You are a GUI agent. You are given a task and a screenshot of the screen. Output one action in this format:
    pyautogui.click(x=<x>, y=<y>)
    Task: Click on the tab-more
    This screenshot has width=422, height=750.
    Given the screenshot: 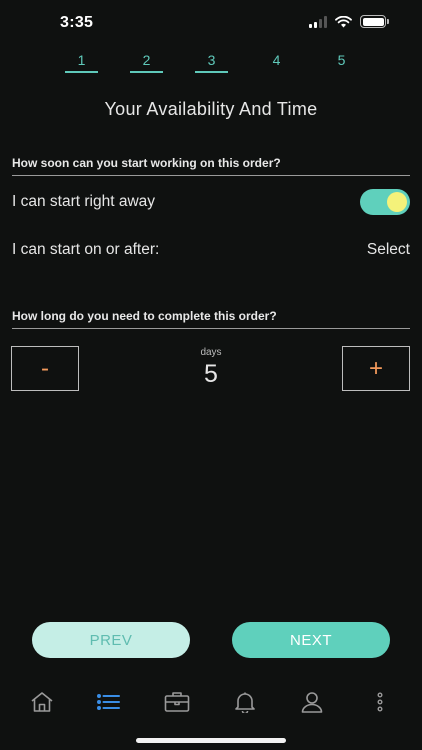 What is the action you would take?
    pyautogui.click(x=380, y=702)
    